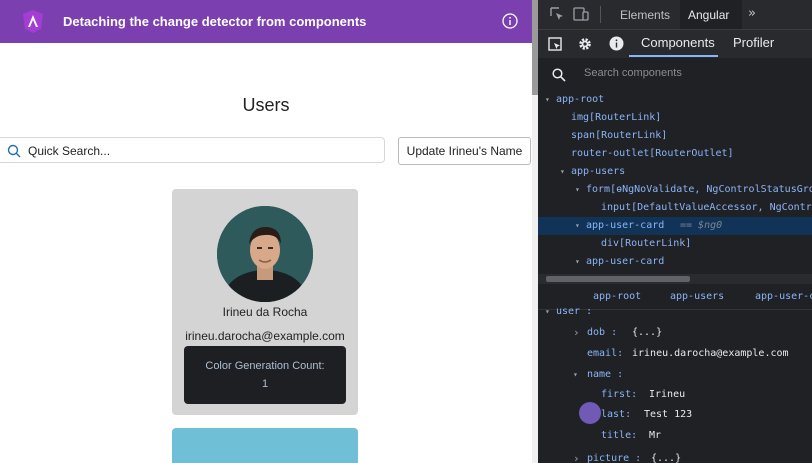  I want to click on tab-elements: Elements, so click(645, 15).